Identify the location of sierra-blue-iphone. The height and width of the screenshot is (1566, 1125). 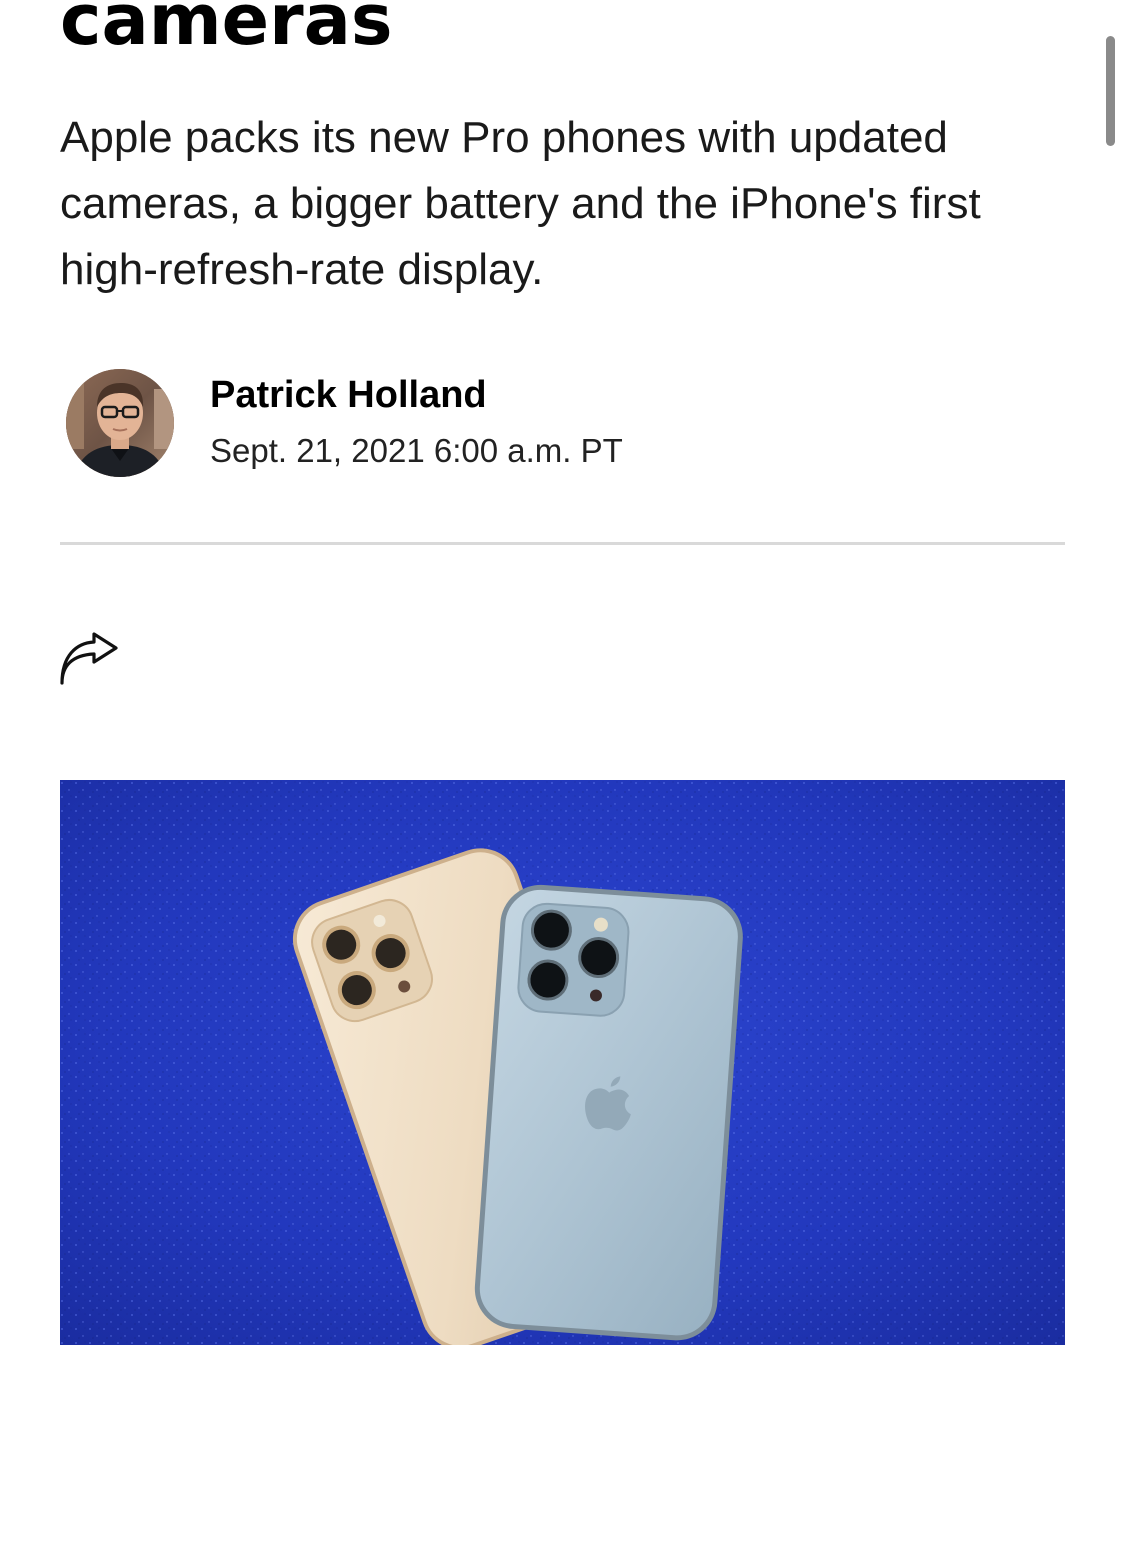
(608, 1112).